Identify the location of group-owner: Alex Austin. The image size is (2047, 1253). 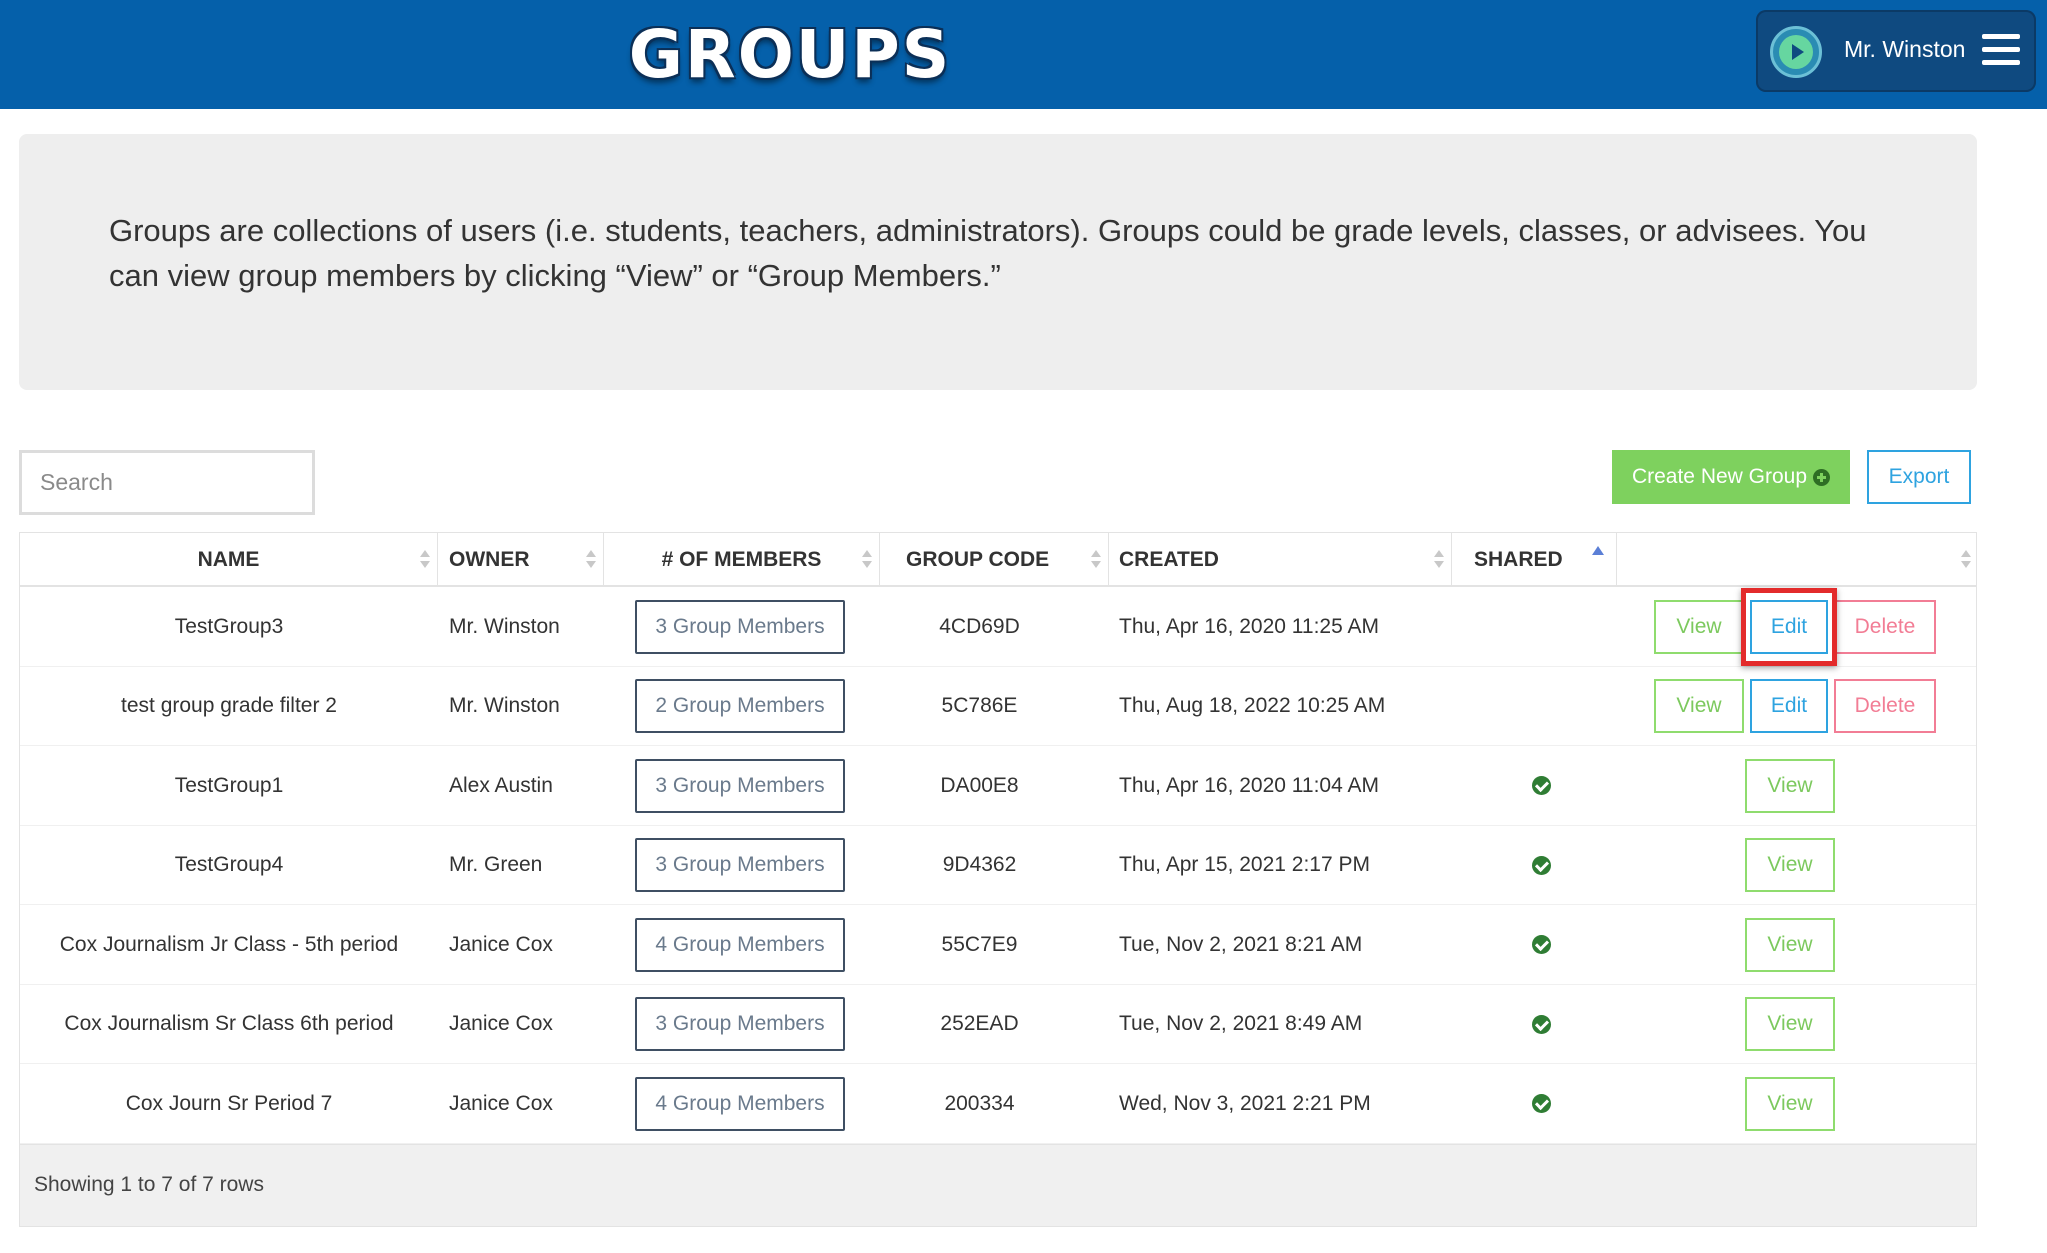
(501, 785).